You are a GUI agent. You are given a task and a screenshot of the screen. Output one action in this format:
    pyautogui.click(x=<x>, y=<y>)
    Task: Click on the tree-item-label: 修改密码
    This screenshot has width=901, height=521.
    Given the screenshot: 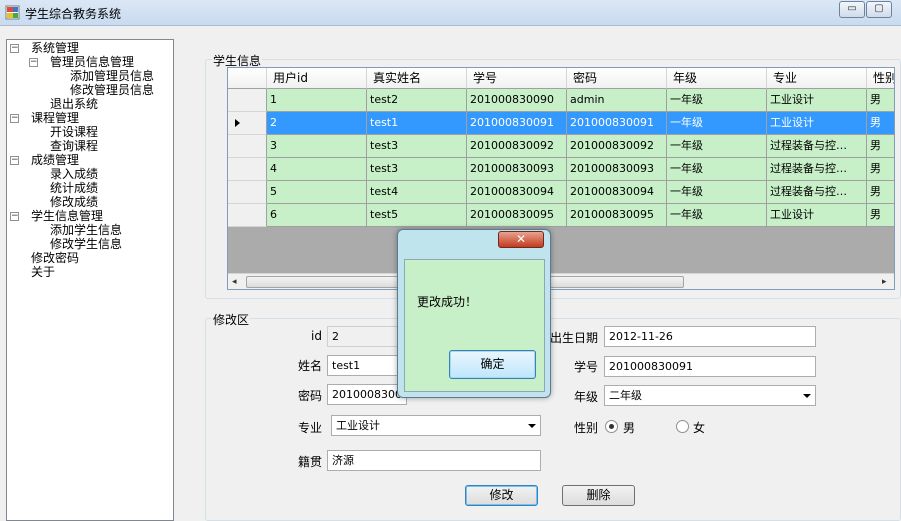 What is the action you would take?
    pyautogui.click(x=55, y=258)
    